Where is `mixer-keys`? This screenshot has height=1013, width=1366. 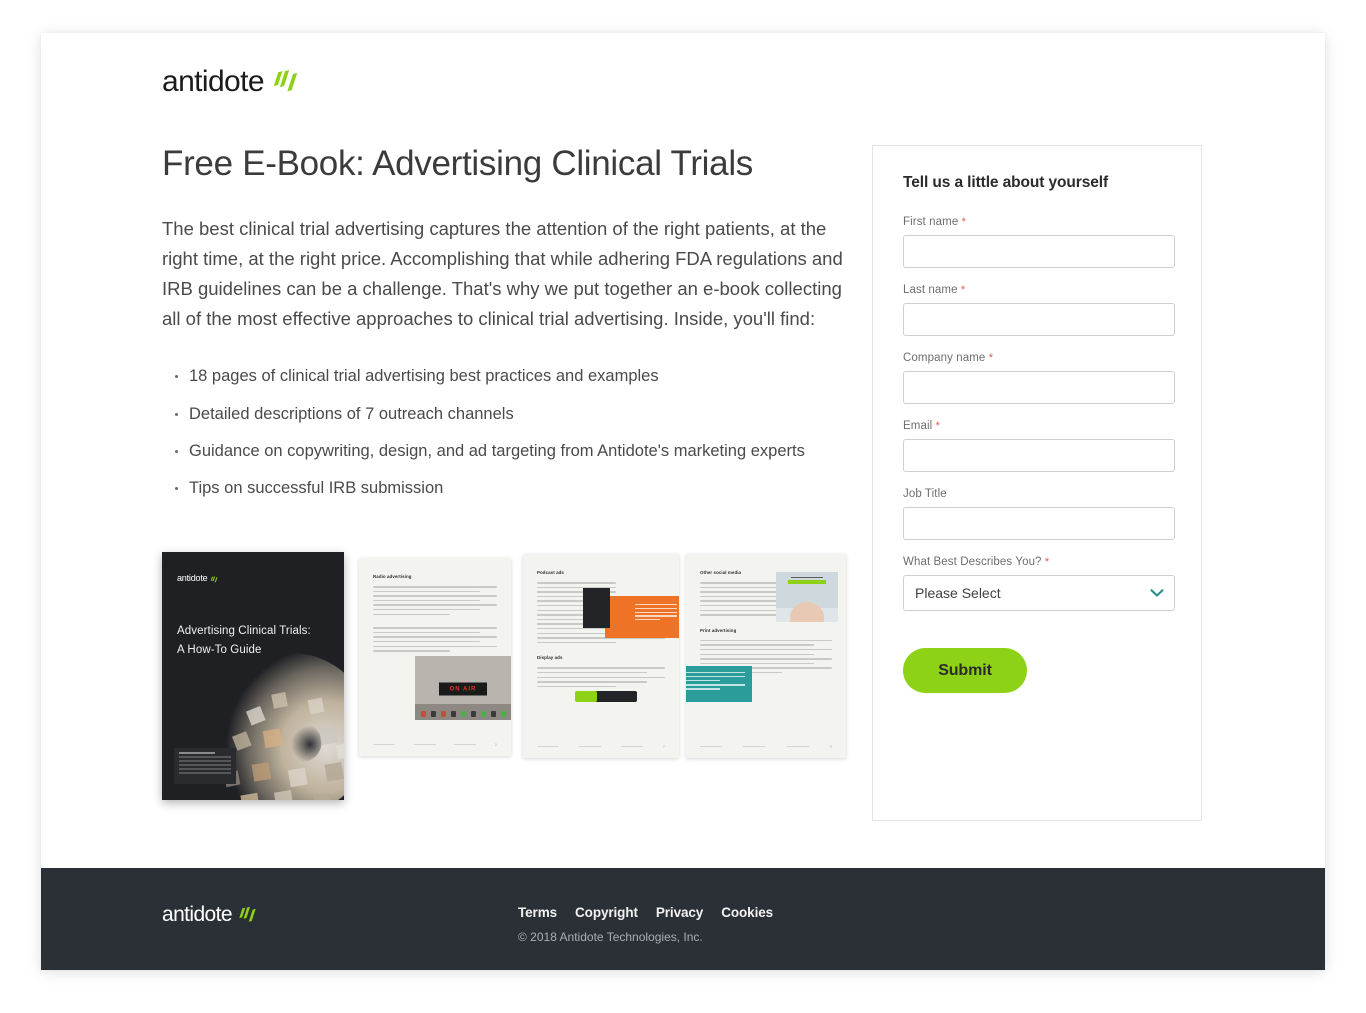 mixer-keys is located at coordinates (463, 712).